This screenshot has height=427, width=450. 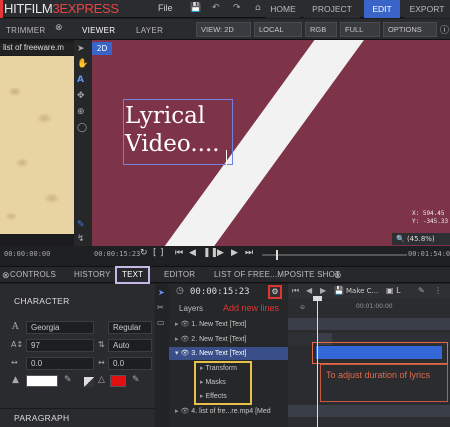 What do you see at coordinates (275, 292) in the screenshot?
I see `add-layer-button: ⚙` at bounding box center [275, 292].